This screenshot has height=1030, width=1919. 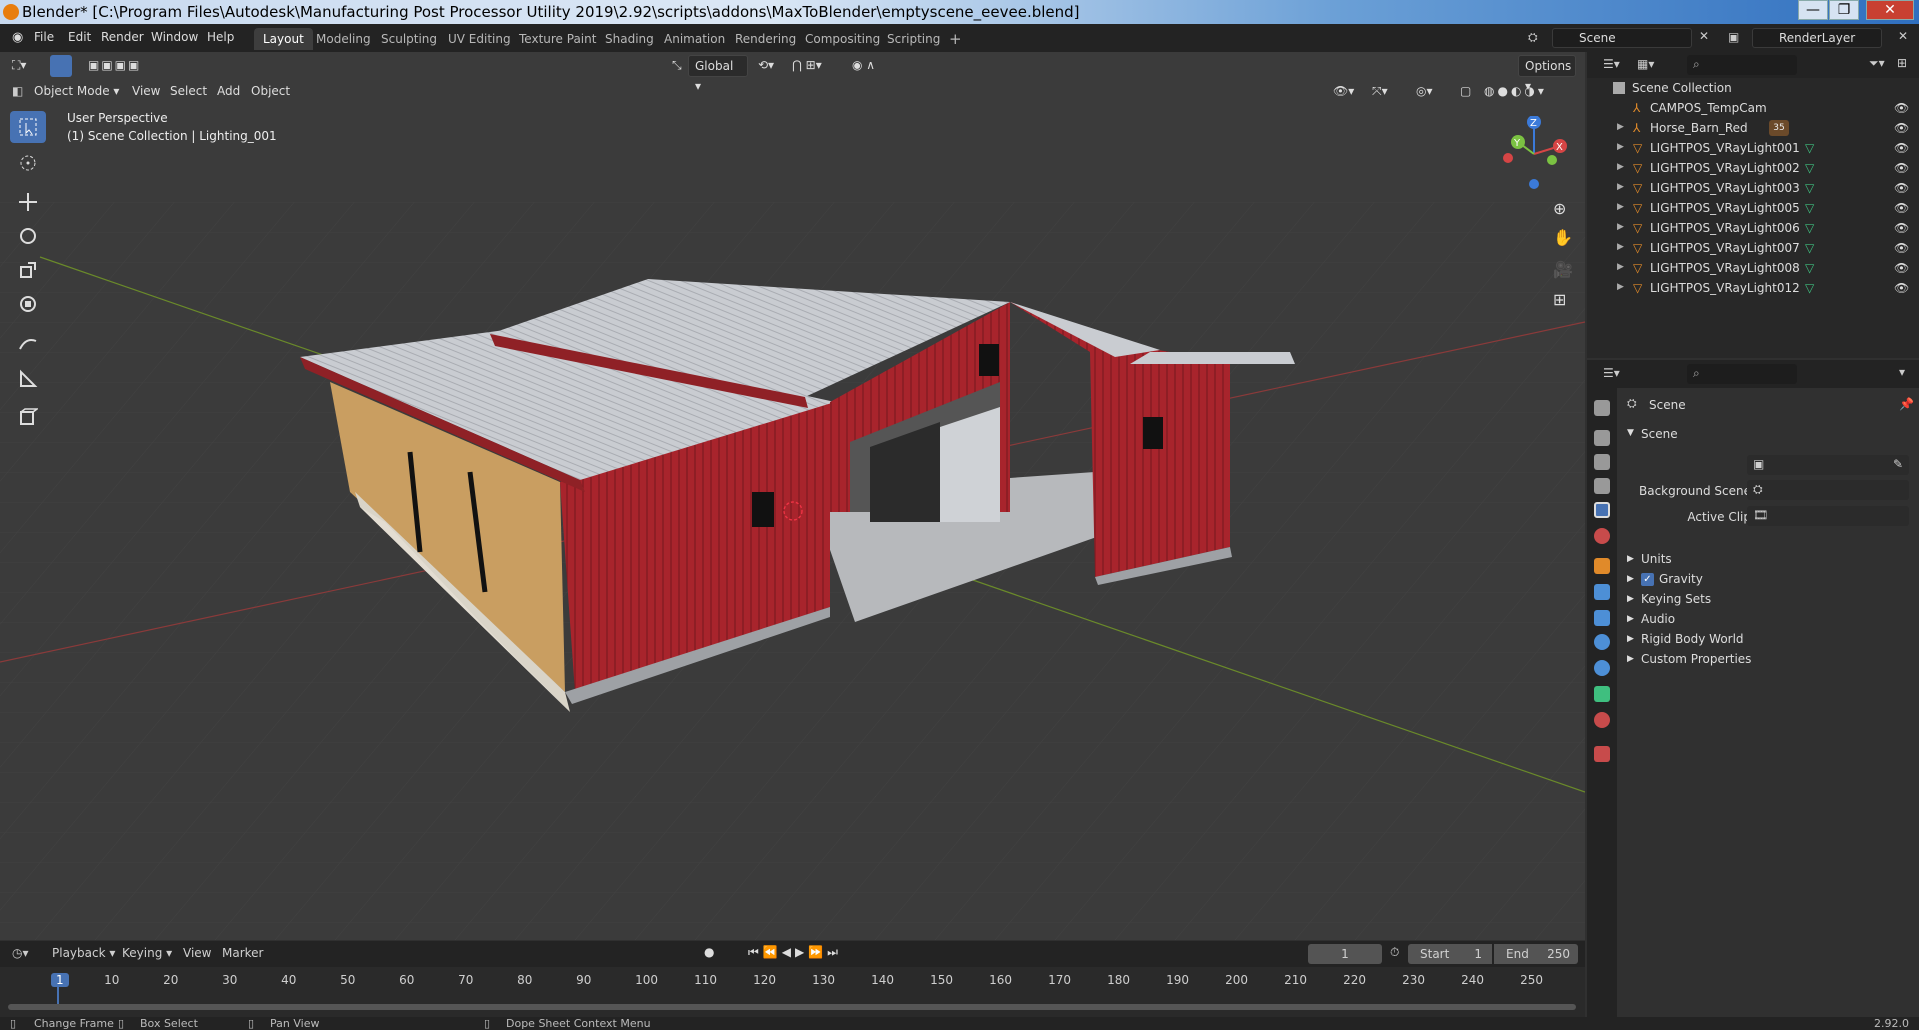 I want to click on tab-scene-icon, so click(x=1602, y=510).